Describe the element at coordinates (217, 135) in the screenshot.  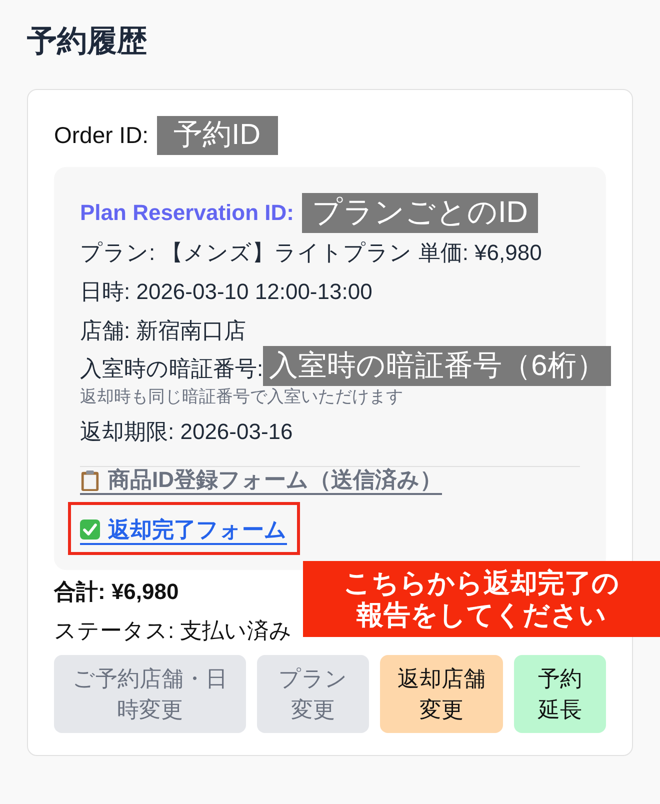
I see `masked-order-id: 予約ID` at that location.